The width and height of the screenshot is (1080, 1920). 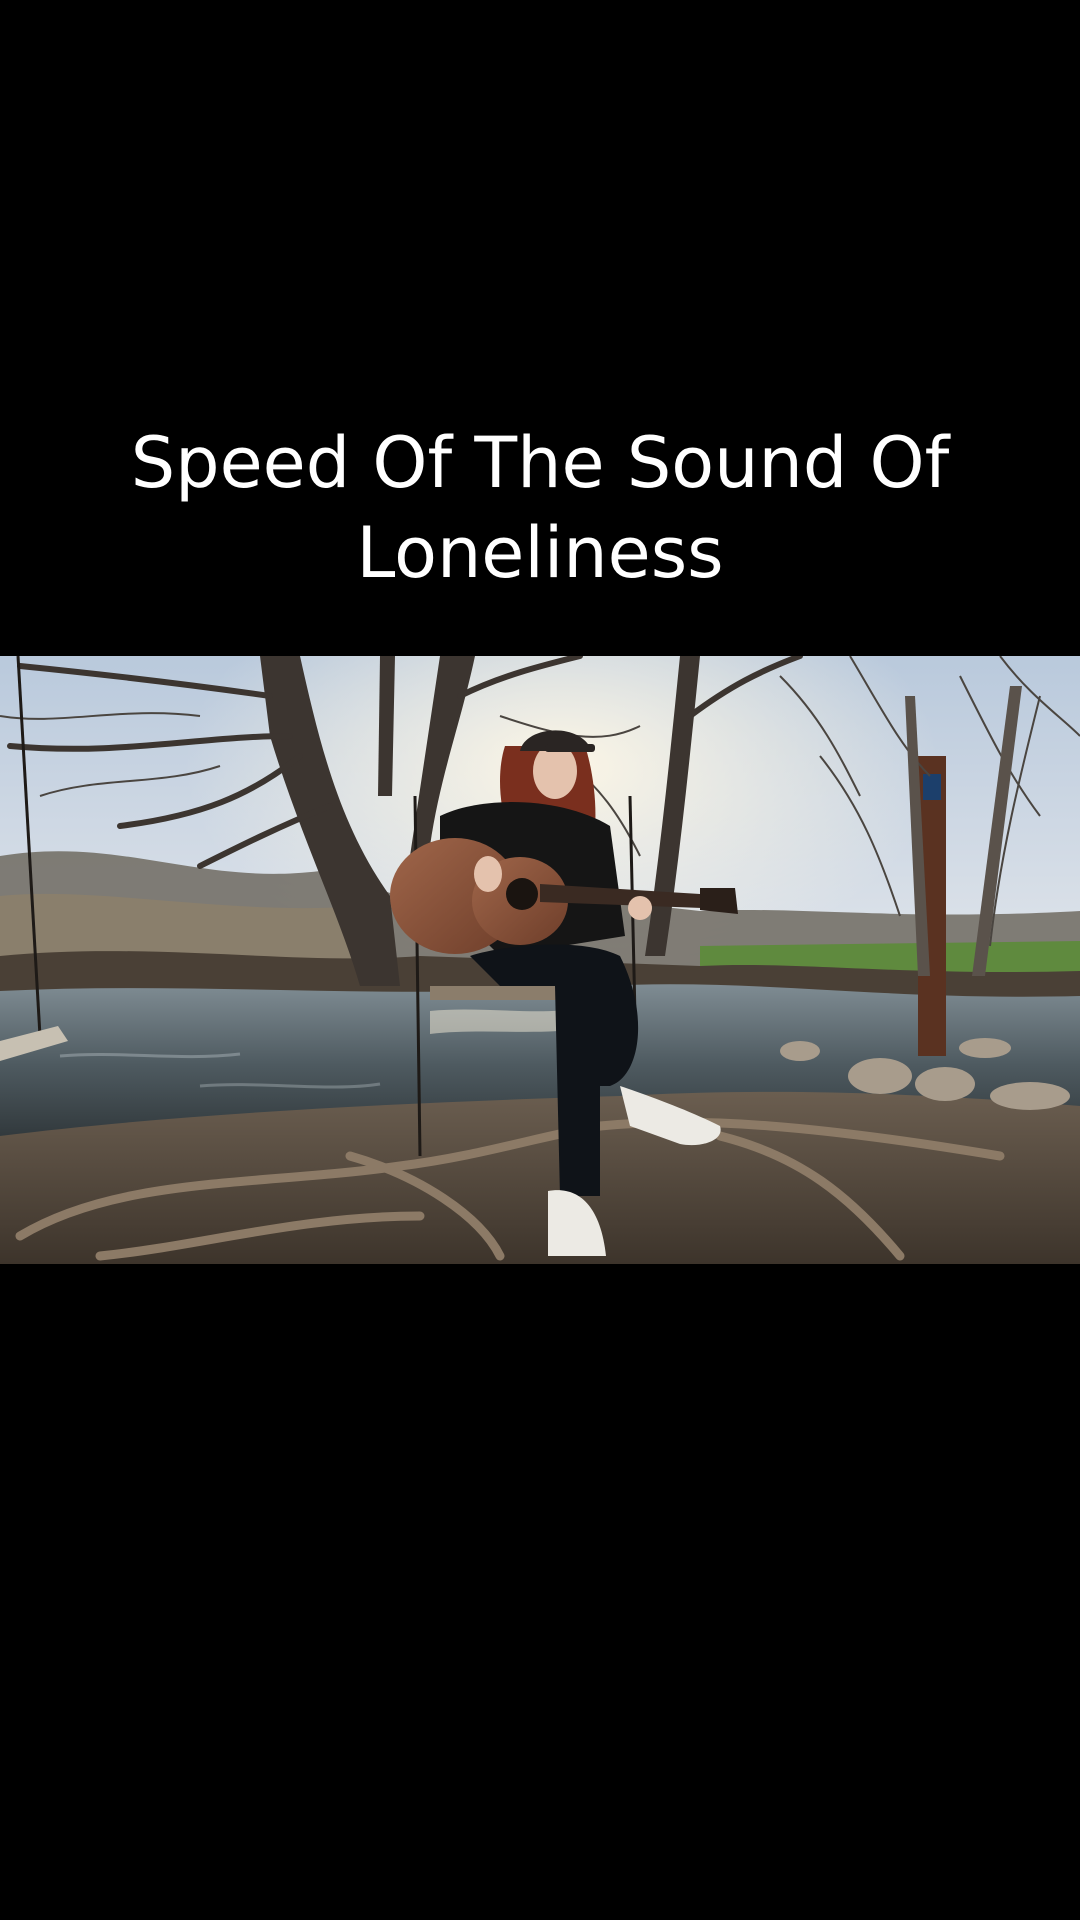 What do you see at coordinates (540, 553) in the screenshot?
I see `song-title-line-2: Loneliness` at bounding box center [540, 553].